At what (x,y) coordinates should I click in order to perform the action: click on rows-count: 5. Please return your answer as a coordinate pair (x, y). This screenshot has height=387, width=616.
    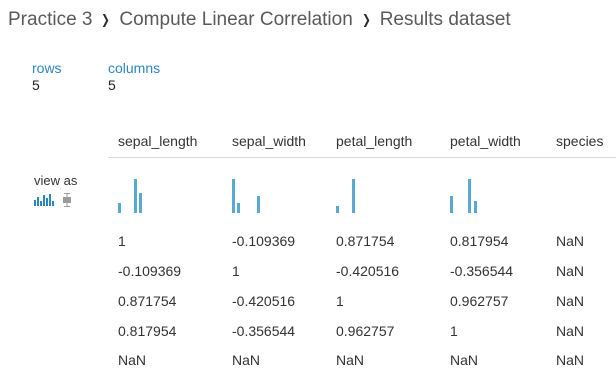
    Looking at the image, I should click on (36, 85).